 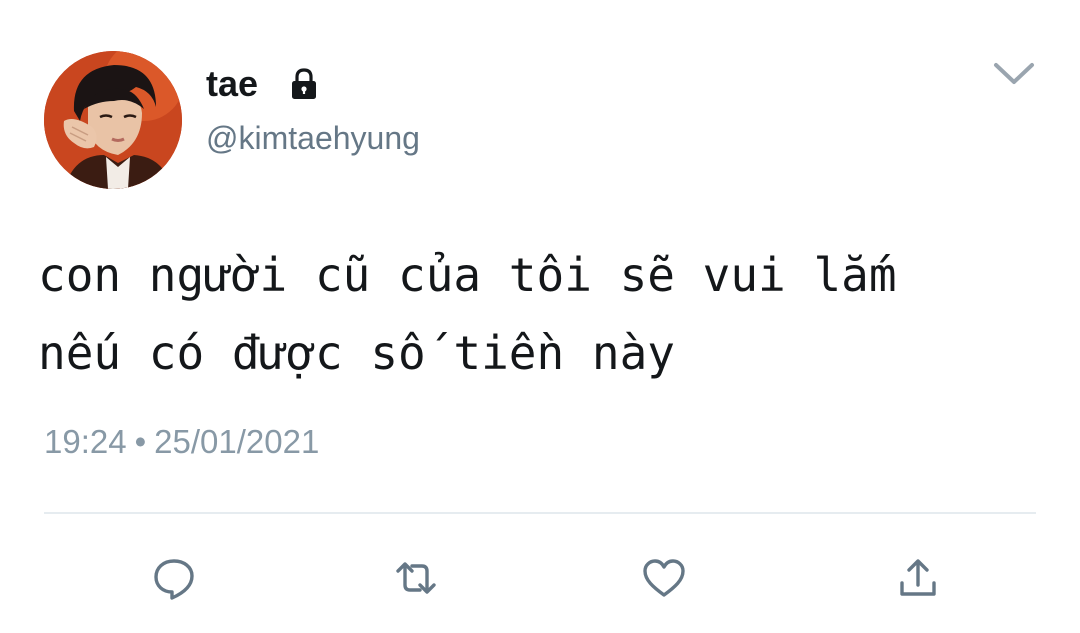 I want to click on comment-icon, so click(x=174, y=579).